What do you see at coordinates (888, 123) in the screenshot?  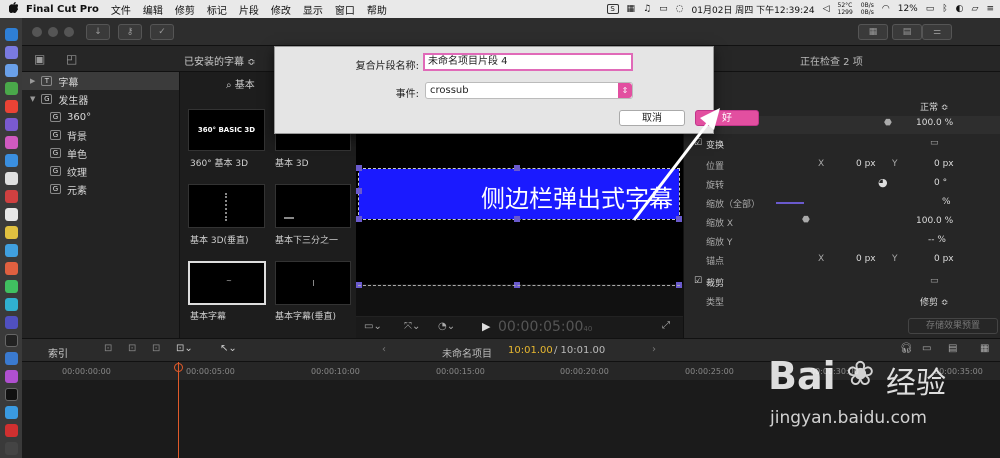 I see `opacity-slider-knob: ⬣` at bounding box center [888, 123].